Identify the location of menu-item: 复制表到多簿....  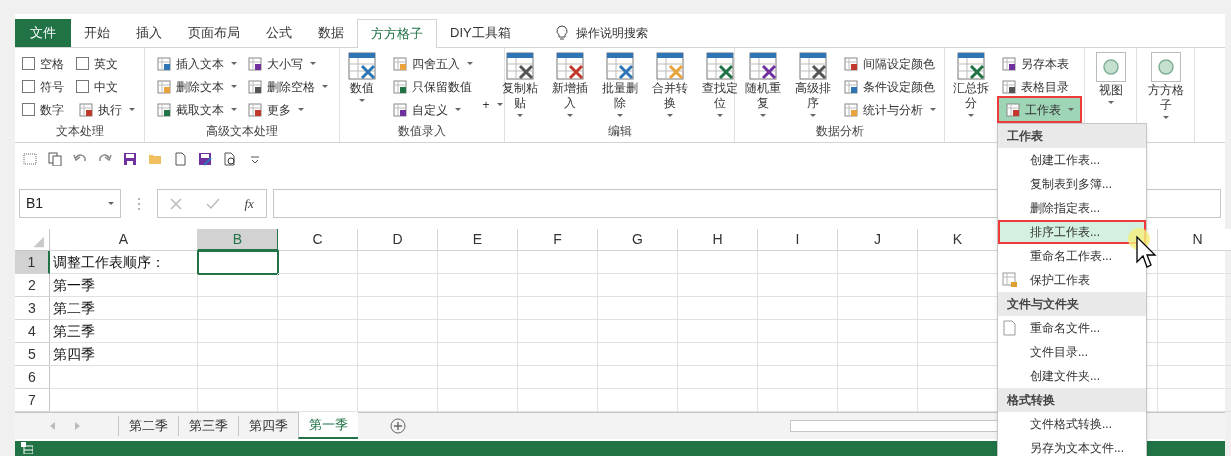
(1072, 184).